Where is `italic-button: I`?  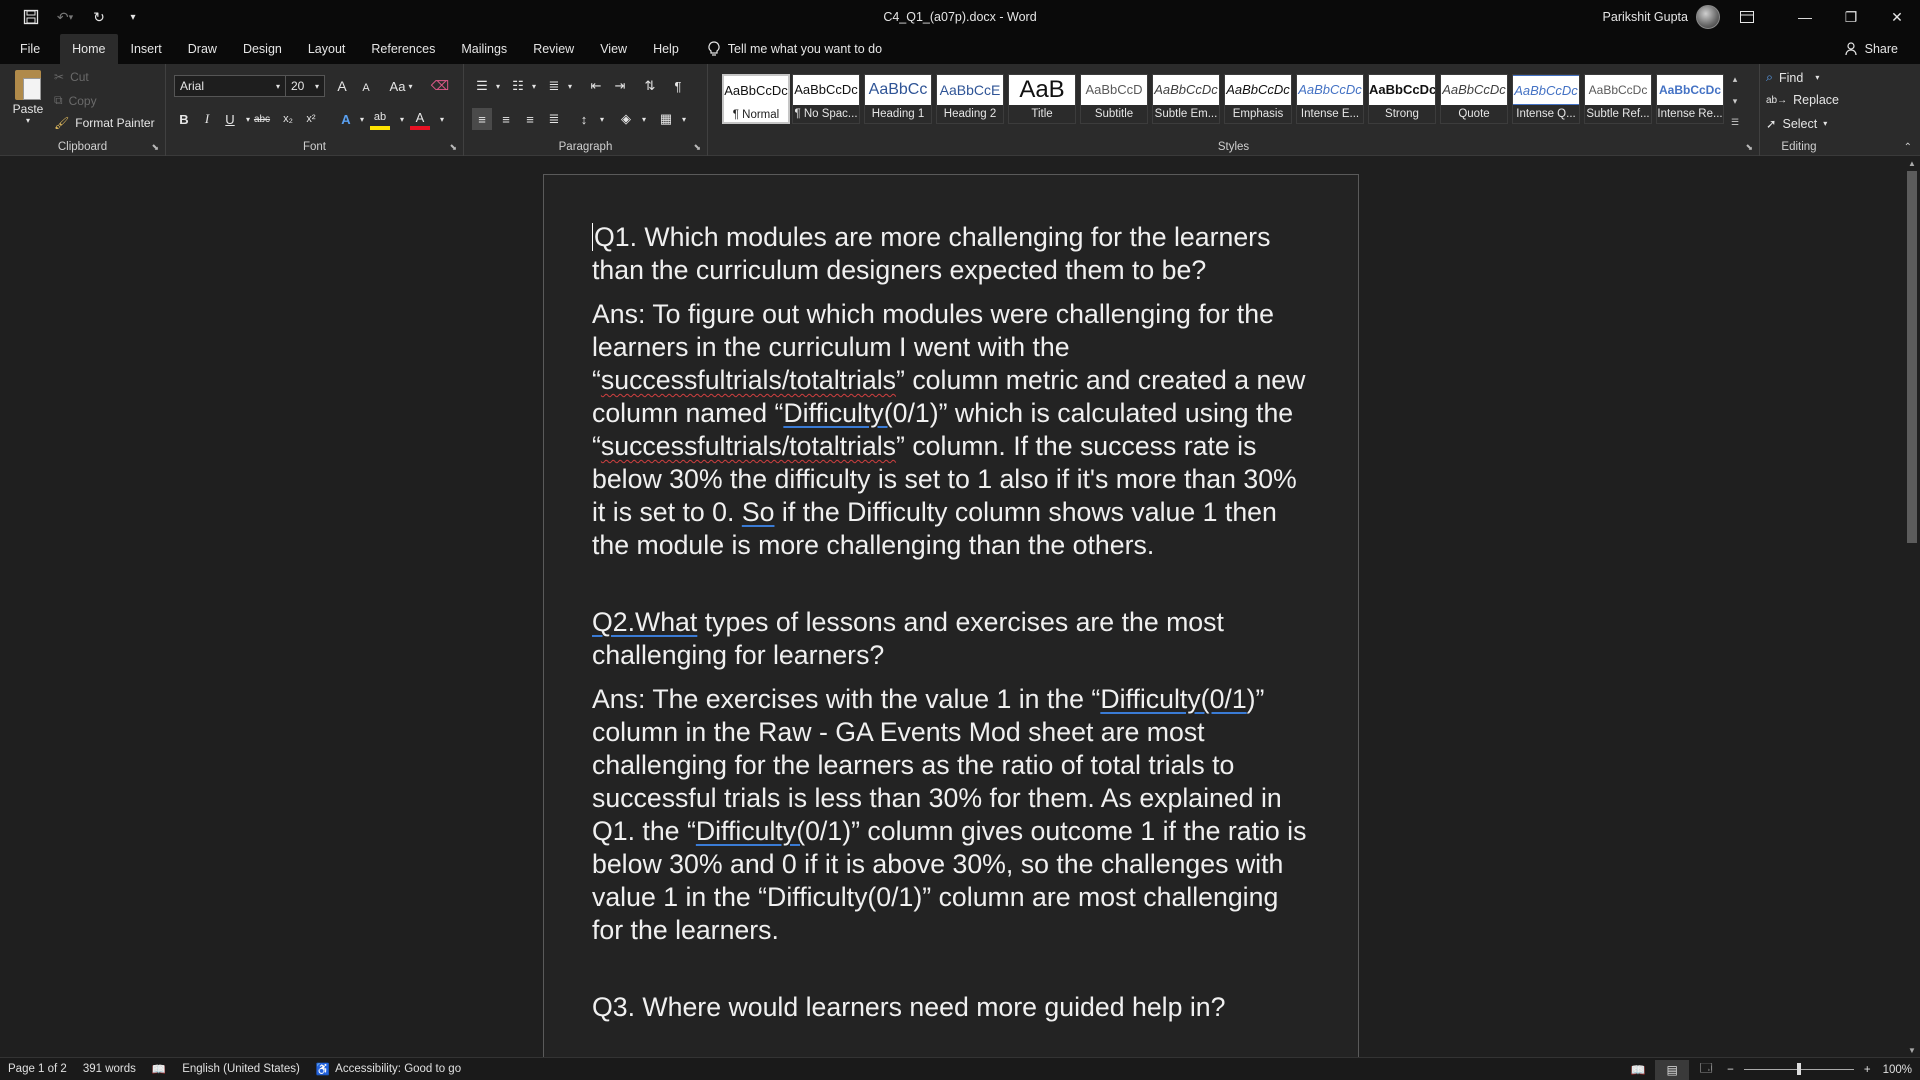 italic-button: I is located at coordinates (207, 119).